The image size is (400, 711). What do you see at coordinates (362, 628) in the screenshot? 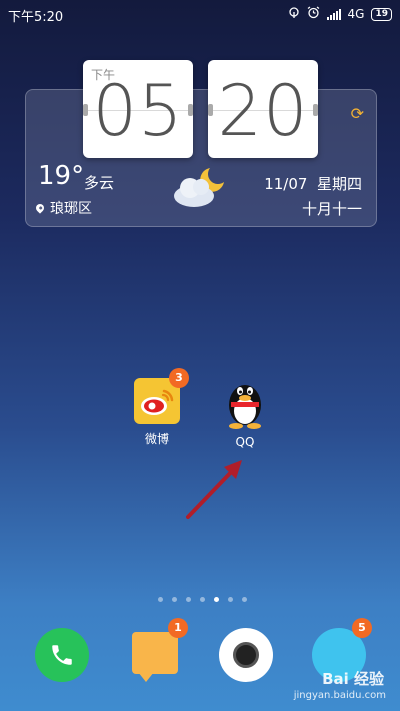
I see `notification-badge: 5` at bounding box center [362, 628].